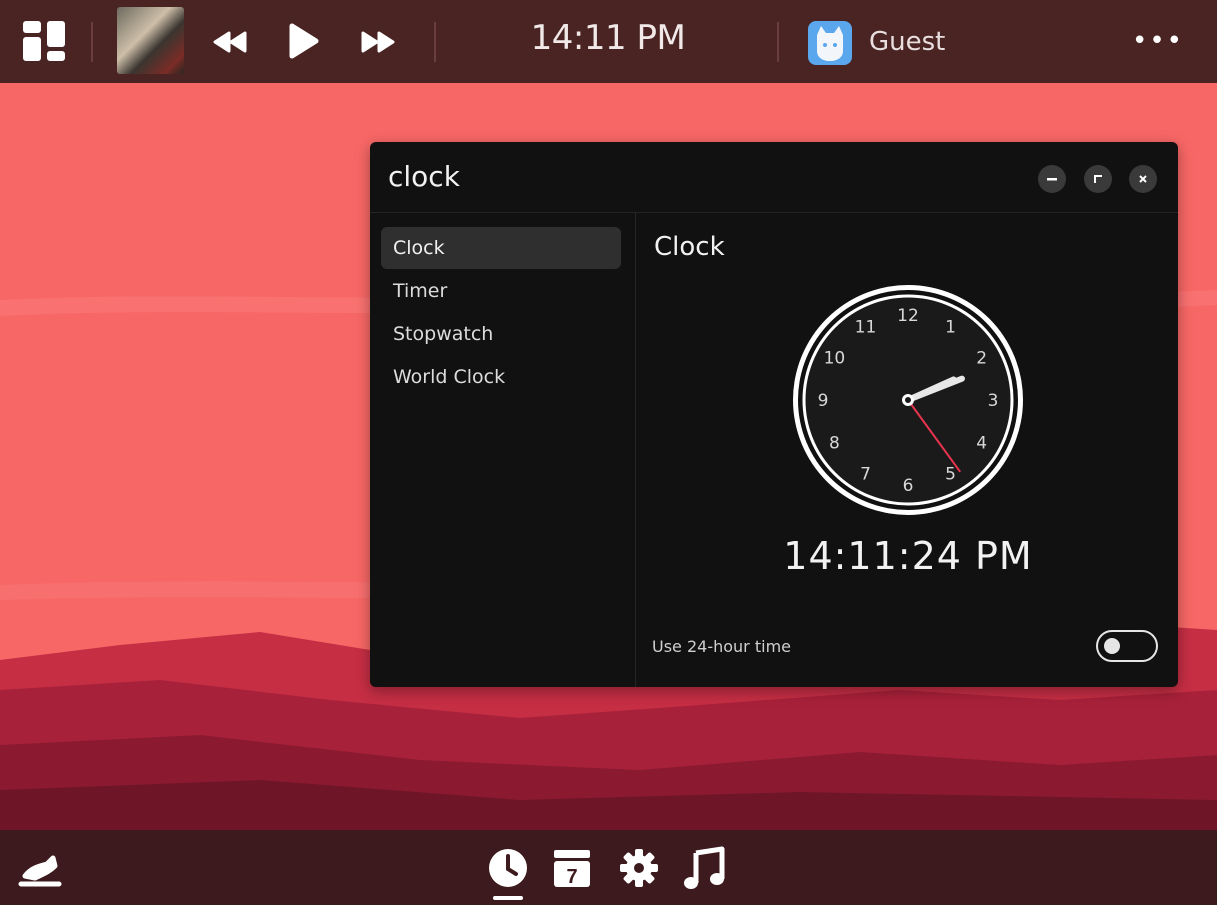 The width and height of the screenshot is (1217, 905). What do you see at coordinates (635, 450) in the screenshot?
I see `sidebar-divider` at bounding box center [635, 450].